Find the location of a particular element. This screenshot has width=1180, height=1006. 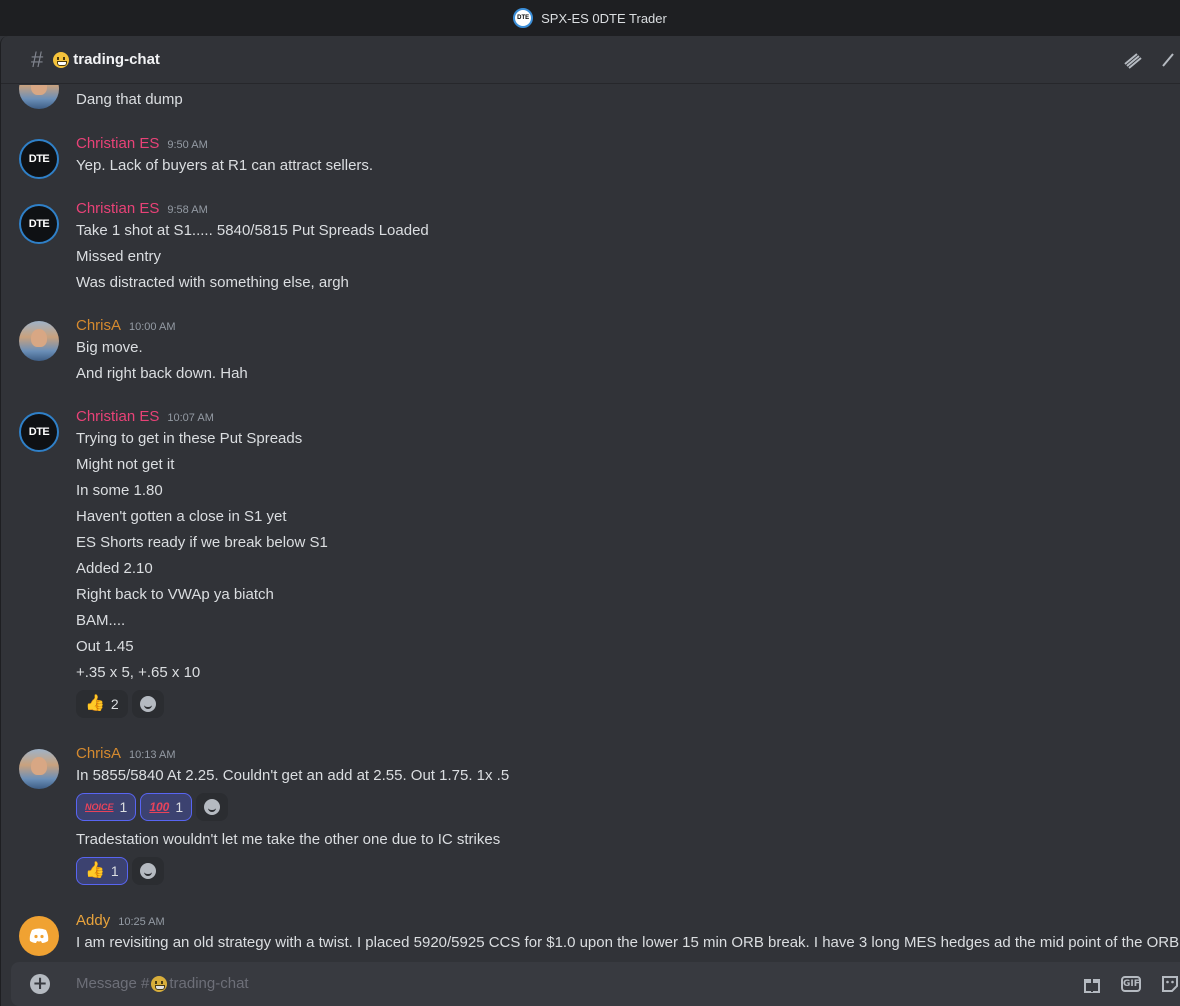

window-titlebar: DTE SPX-ES 0DTE Trader is located at coordinates (590, 18).